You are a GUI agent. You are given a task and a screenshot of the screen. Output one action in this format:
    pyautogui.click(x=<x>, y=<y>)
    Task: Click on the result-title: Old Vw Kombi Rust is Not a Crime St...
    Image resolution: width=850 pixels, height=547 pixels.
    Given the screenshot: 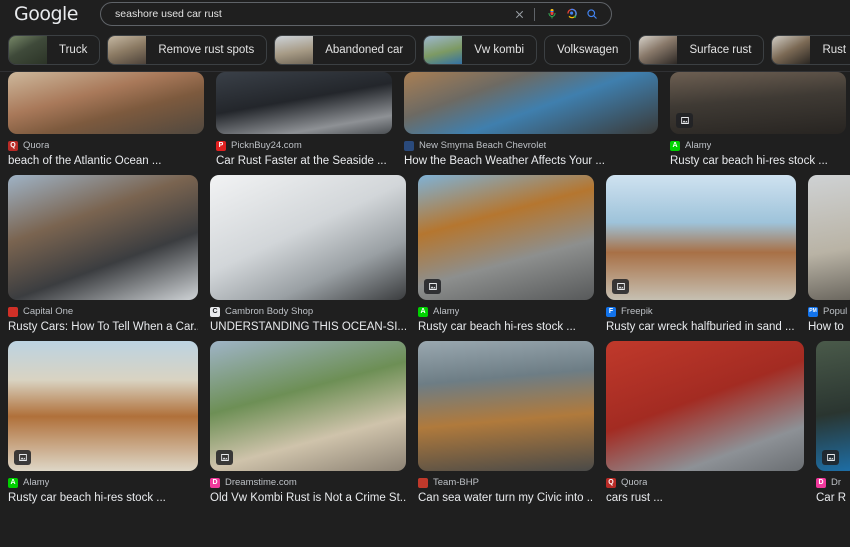 What is the action you would take?
    pyautogui.click(x=308, y=498)
    